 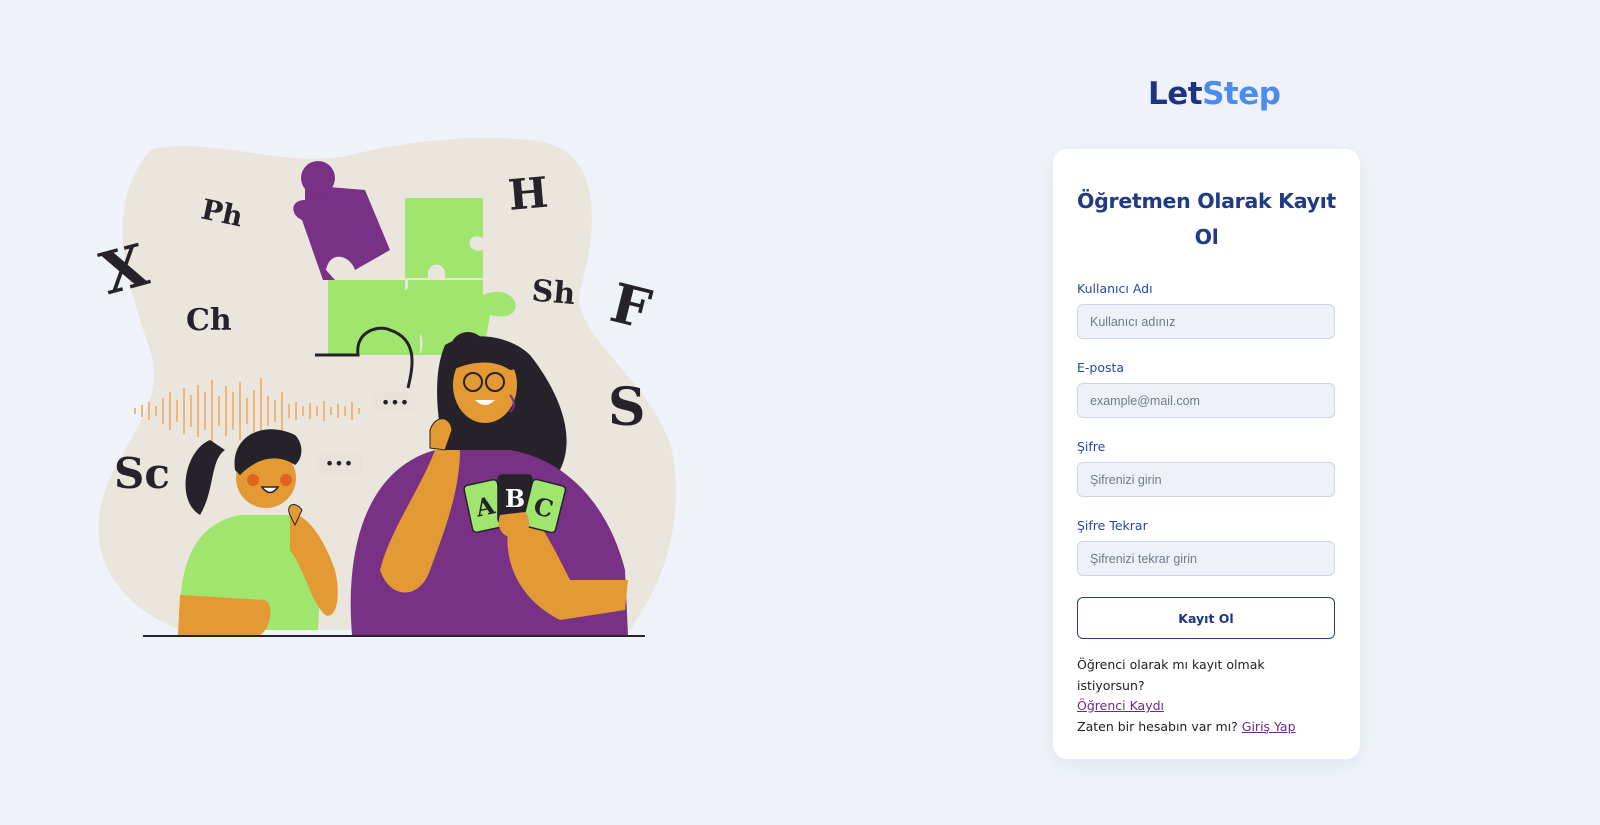 I want to click on letter-sh: Sh, so click(x=553, y=292).